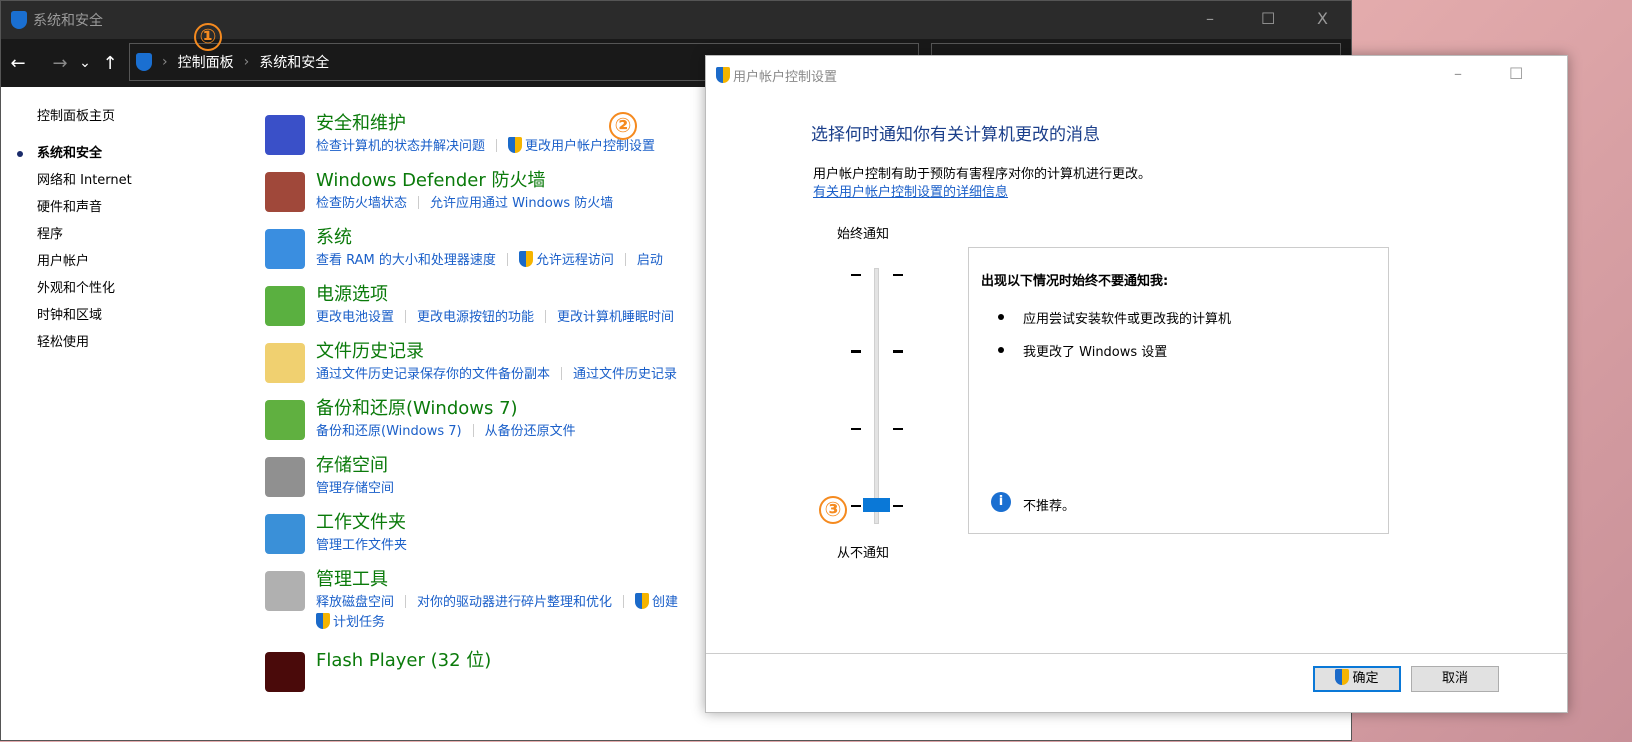  What do you see at coordinates (876, 396) in the screenshot?
I see `notification-slider-track` at bounding box center [876, 396].